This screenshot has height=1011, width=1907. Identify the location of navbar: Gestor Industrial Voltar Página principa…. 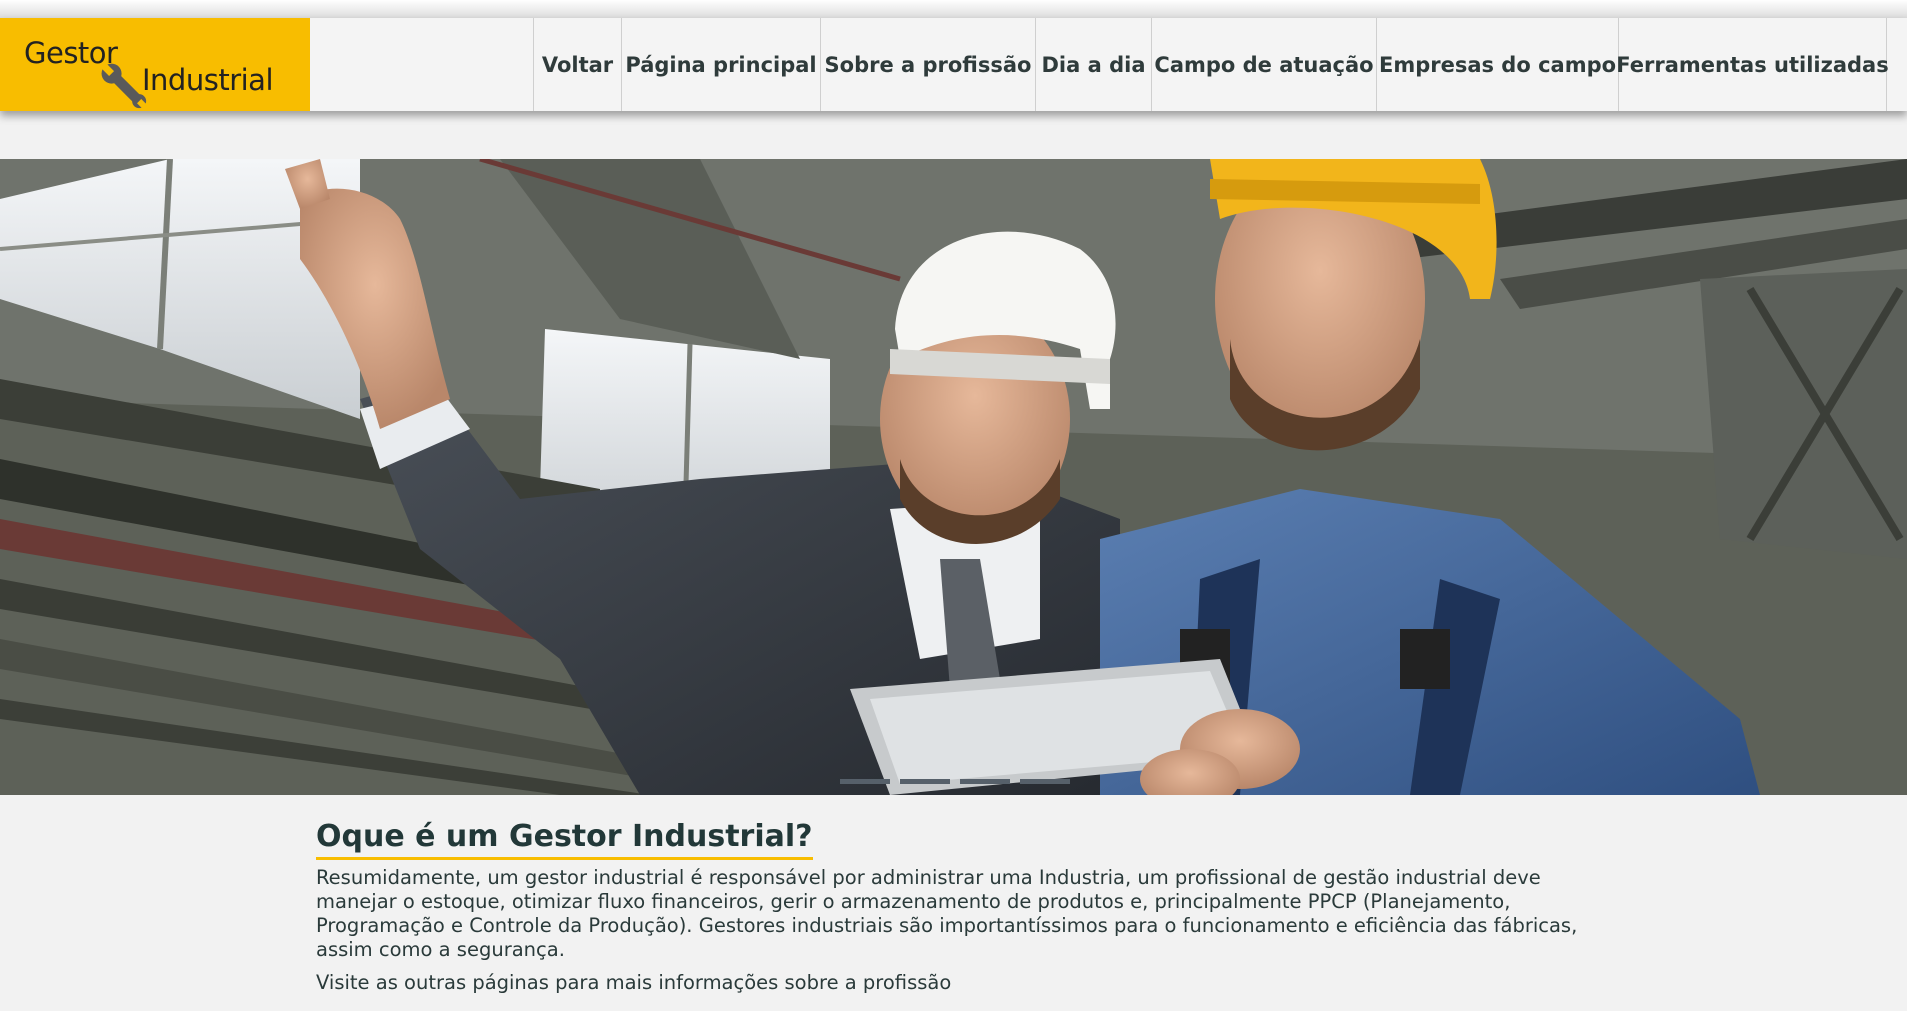
(953, 64).